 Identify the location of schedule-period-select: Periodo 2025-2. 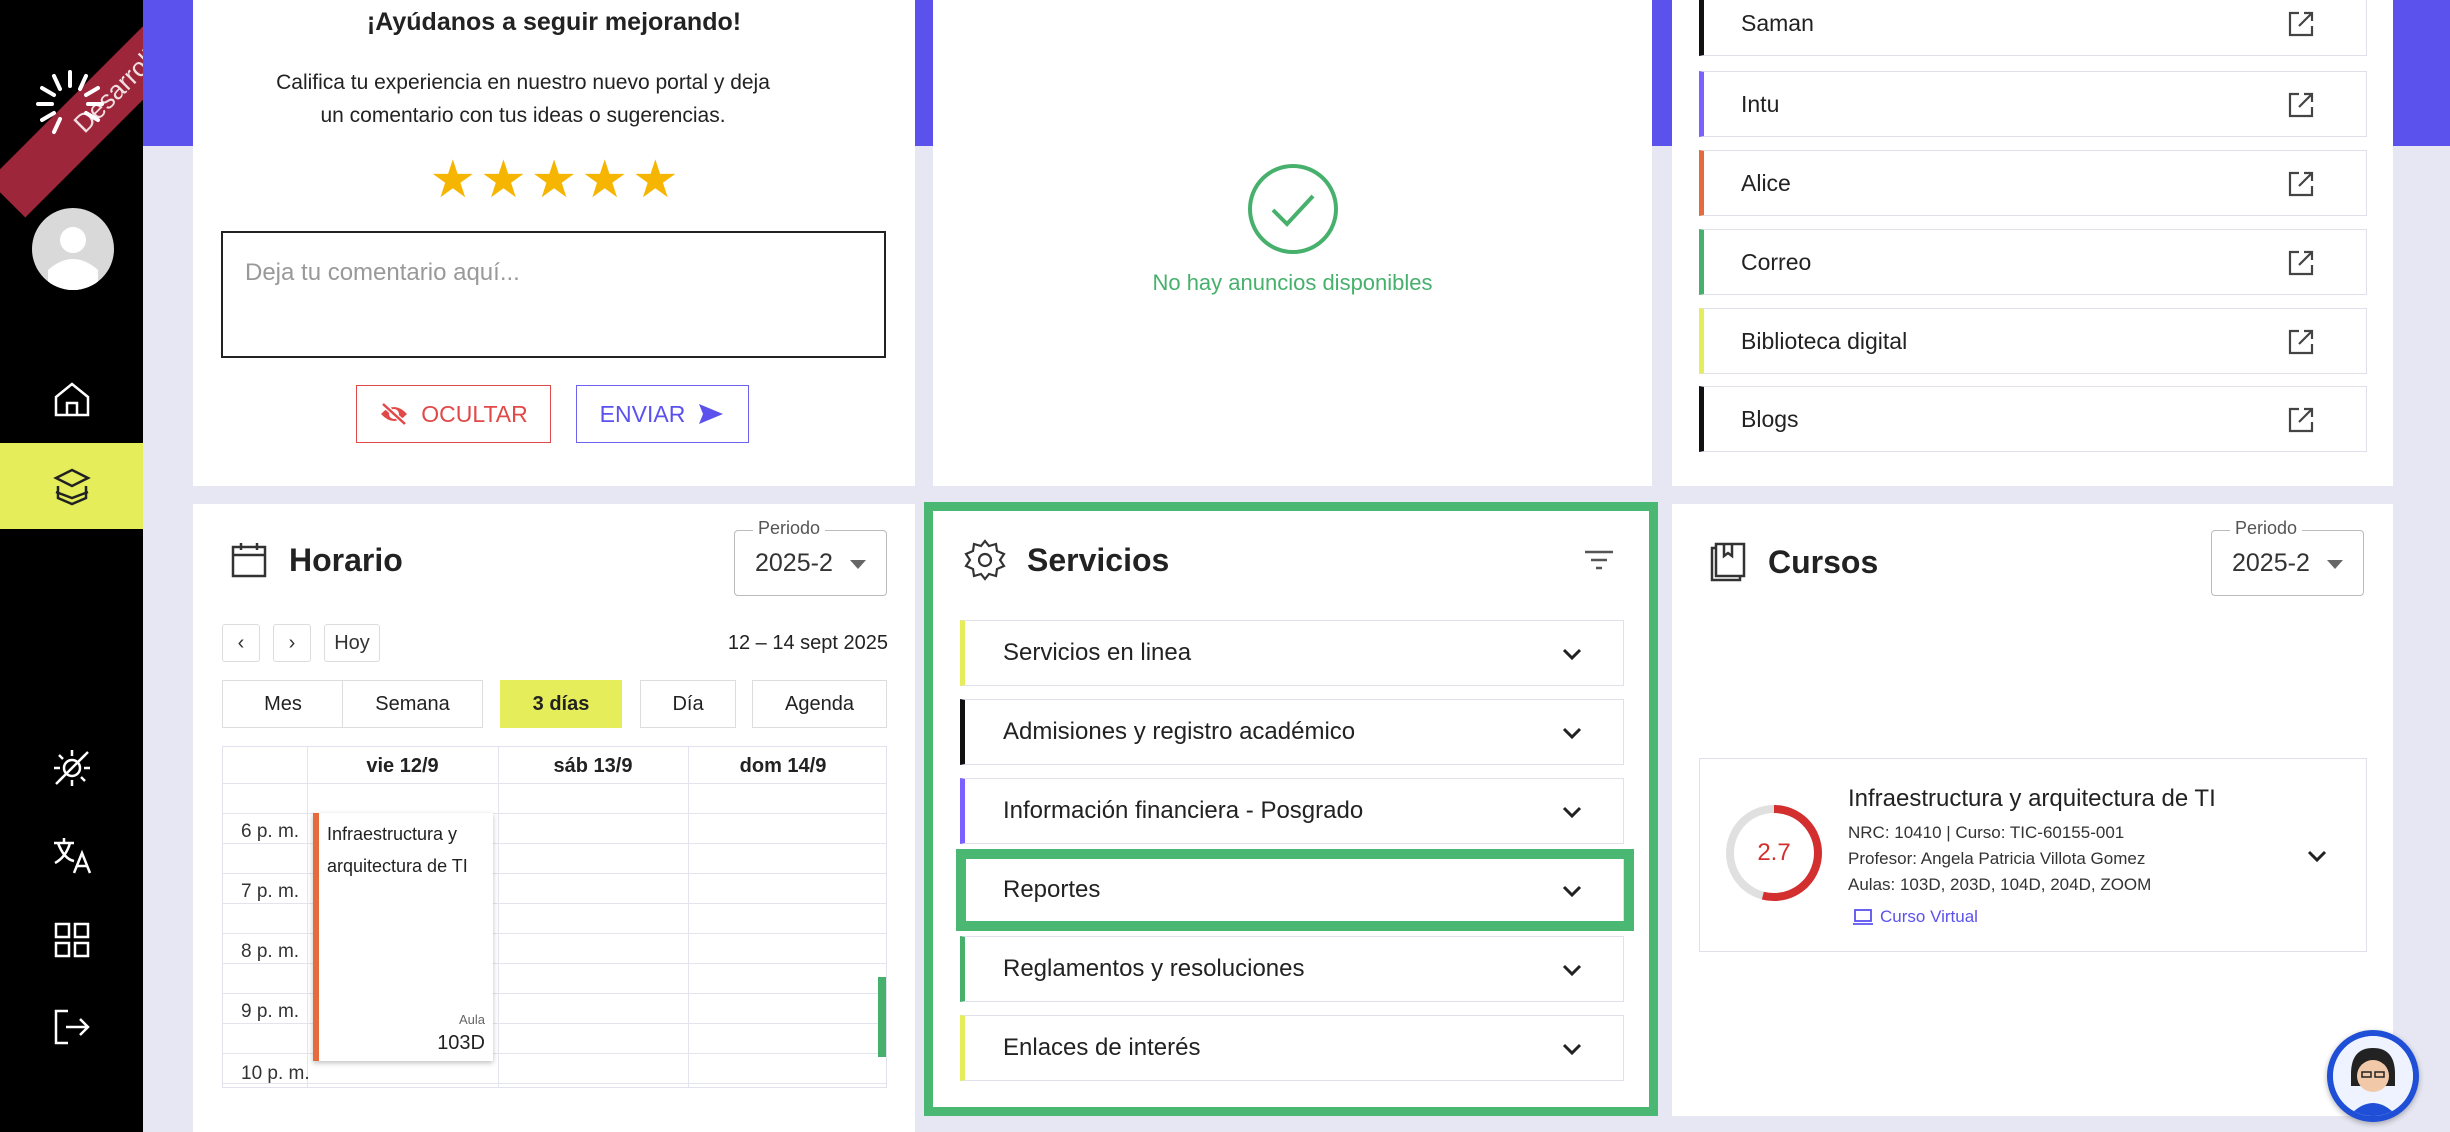
(810, 557).